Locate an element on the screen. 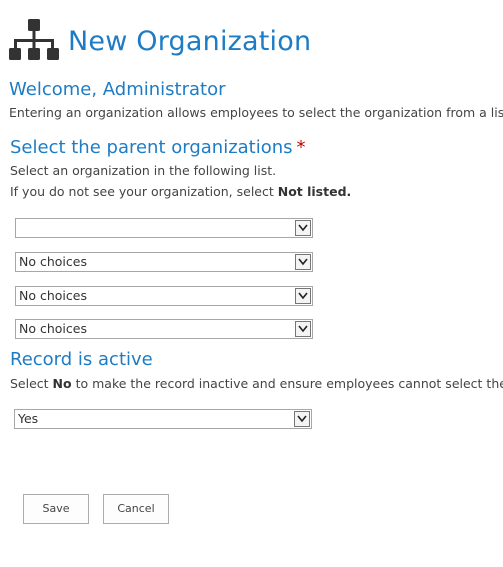 The width and height of the screenshot is (503, 567). no-option-name: No is located at coordinates (62, 383).